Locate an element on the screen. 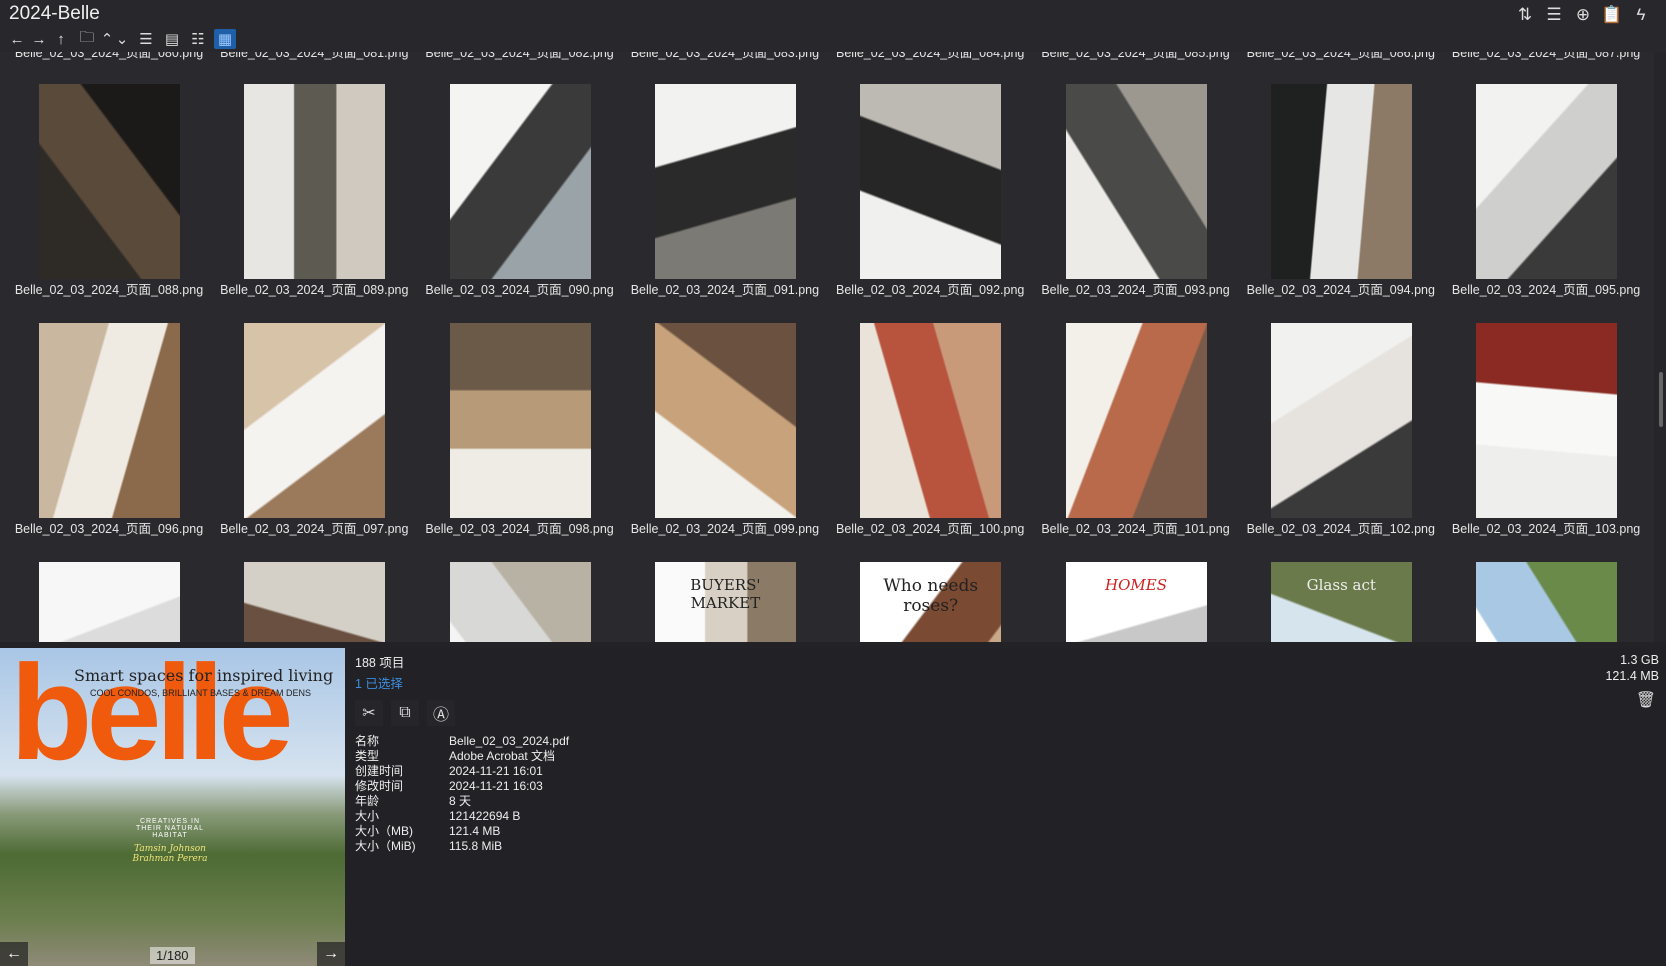 The height and width of the screenshot is (966, 1666). file-thumbnail: Who needs roses? is located at coordinates (931, 602).